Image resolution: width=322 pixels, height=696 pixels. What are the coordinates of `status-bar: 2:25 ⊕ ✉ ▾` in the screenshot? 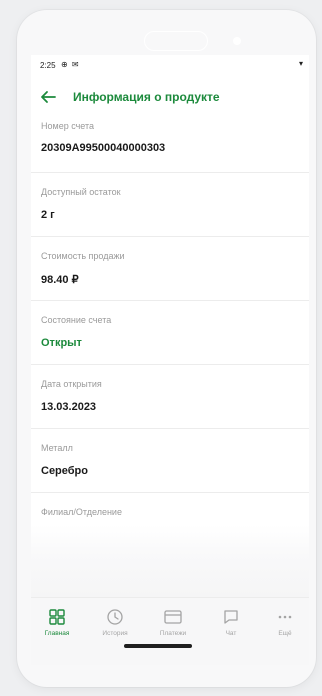 It's located at (170, 66).